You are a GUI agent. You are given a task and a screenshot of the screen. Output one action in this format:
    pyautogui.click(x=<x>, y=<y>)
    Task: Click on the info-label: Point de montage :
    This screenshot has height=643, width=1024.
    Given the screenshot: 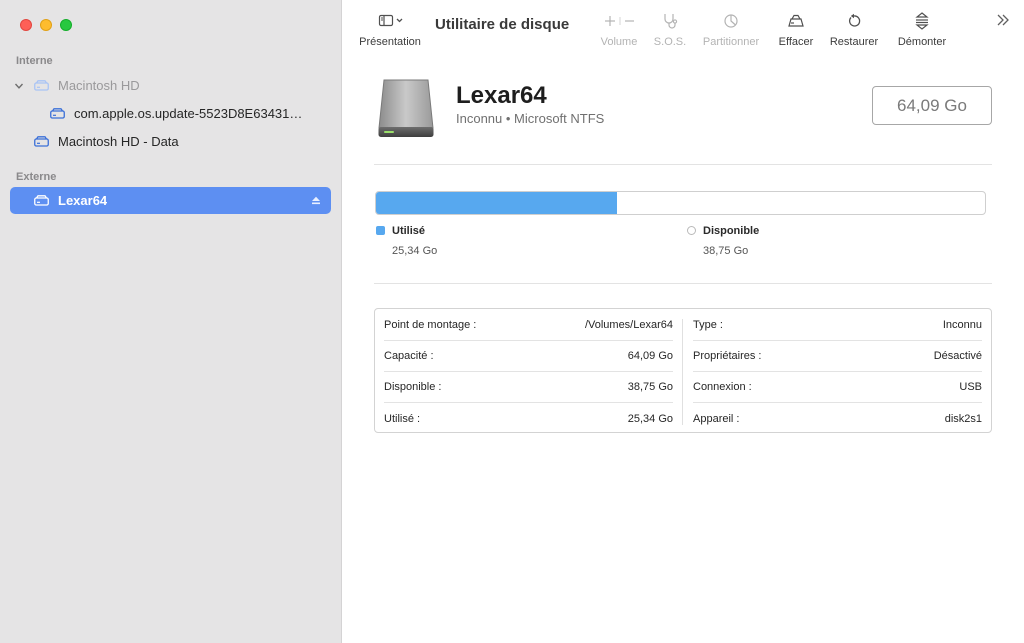 What is the action you would take?
    pyautogui.click(x=430, y=325)
    